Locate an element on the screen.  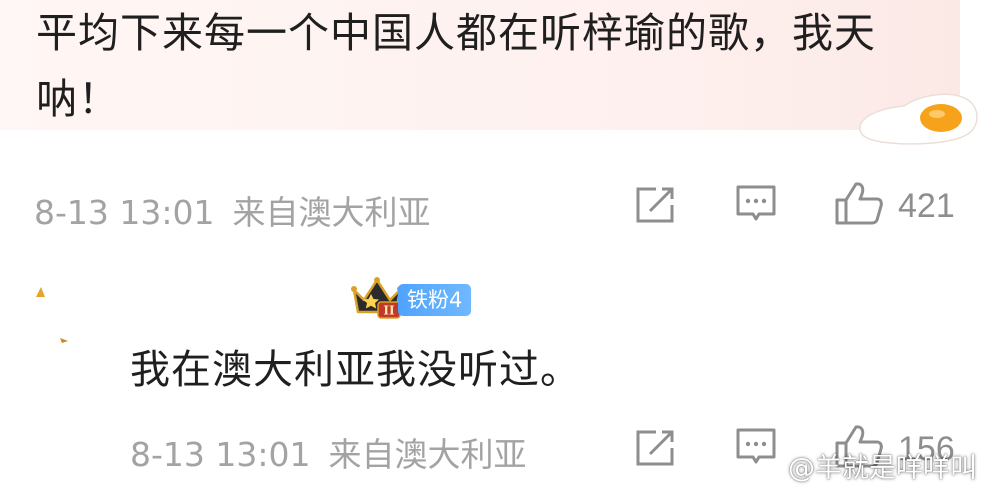
like-count: 421 is located at coordinates (926, 206).